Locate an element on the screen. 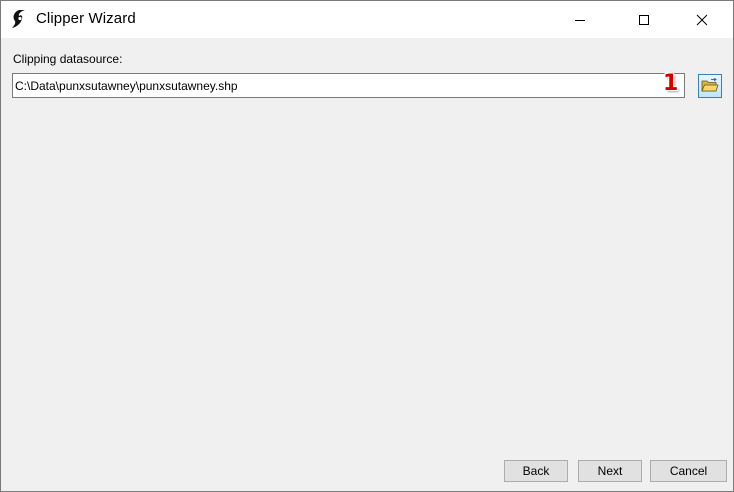 This screenshot has height=492, width=734. close-button is located at coordinates (702, 19).